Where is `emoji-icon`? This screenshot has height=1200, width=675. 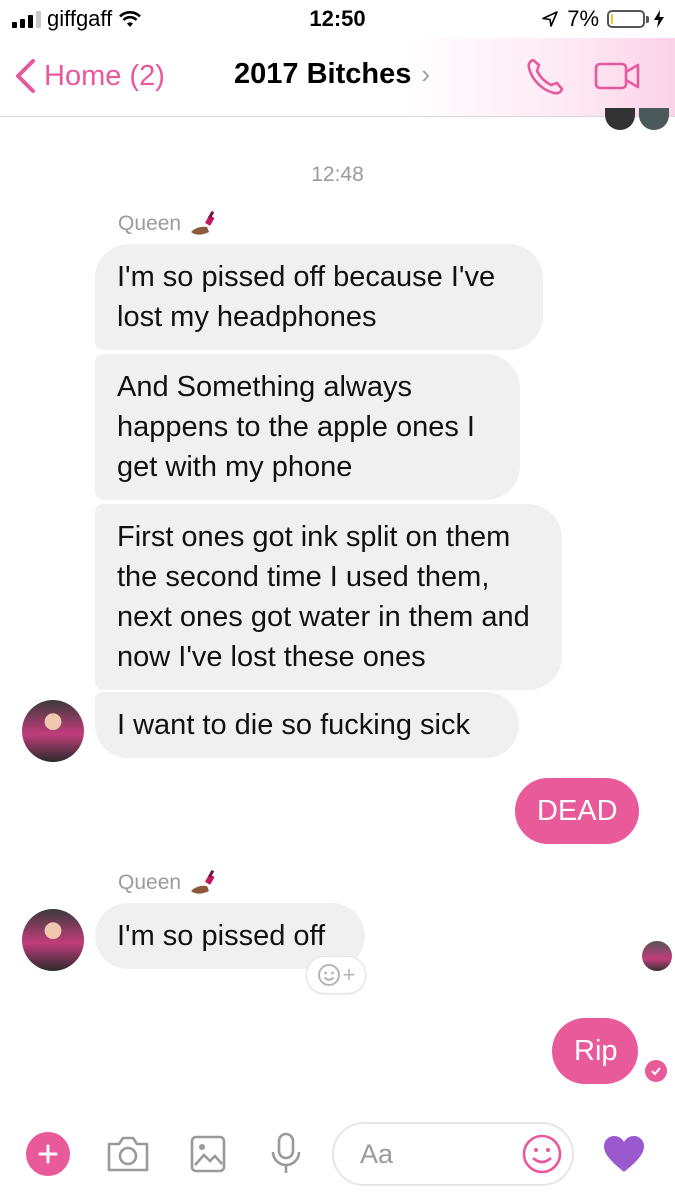 emoji-icon is located at coordinates (542, 1154).